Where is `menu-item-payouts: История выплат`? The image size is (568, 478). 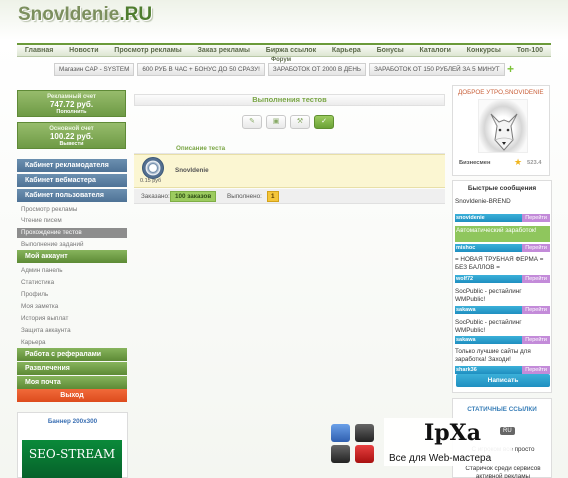 menu-item-payouts: История выплат is located at coordinates (44, 318).